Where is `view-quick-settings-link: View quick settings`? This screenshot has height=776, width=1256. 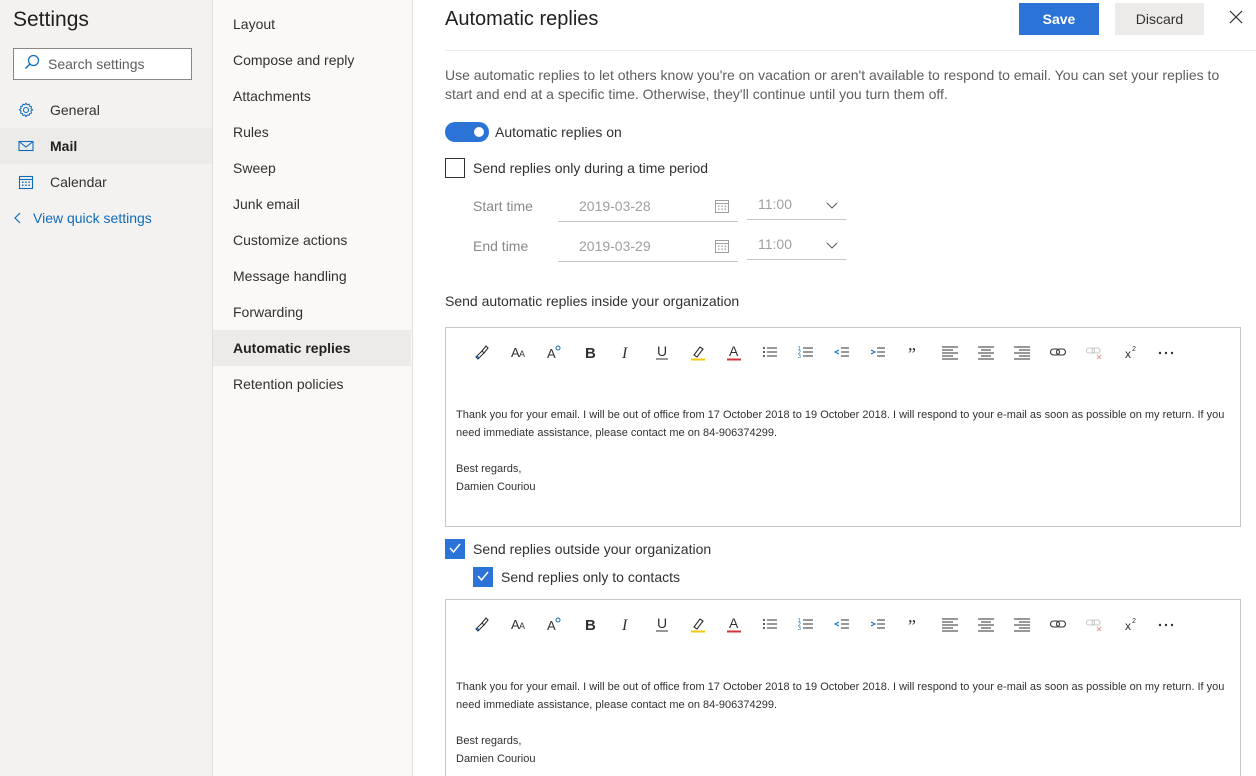
view-quick-settings-link: View quick settings is located at coordinates (82, 218).